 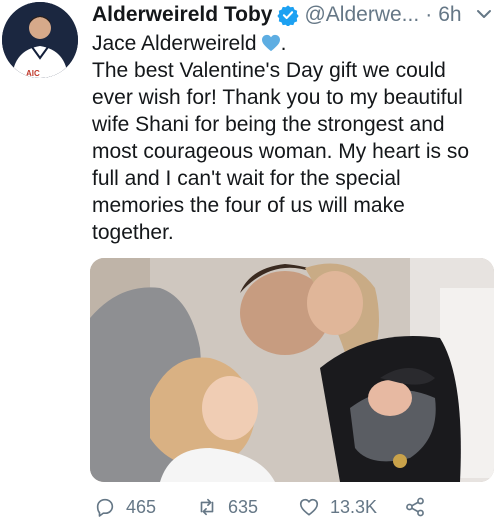 I want to click on svg-text: AIC, so click(x=33, y=73).